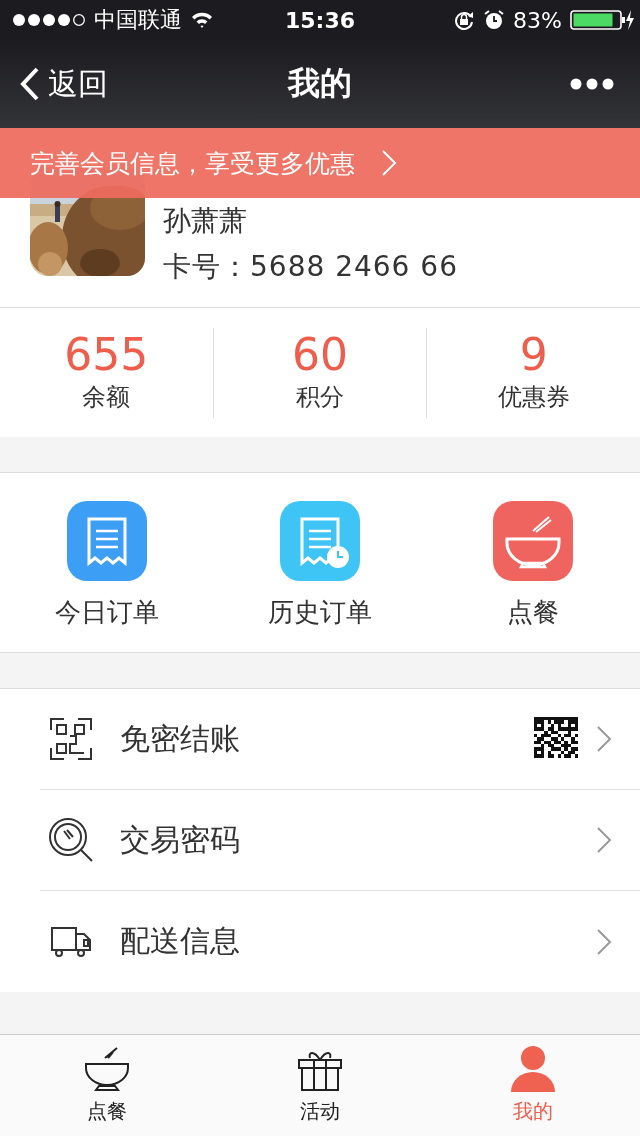 The width and height of the screenshot is (640, 1136). I want to click on menu-item: 配送信息, so click(340, 941).